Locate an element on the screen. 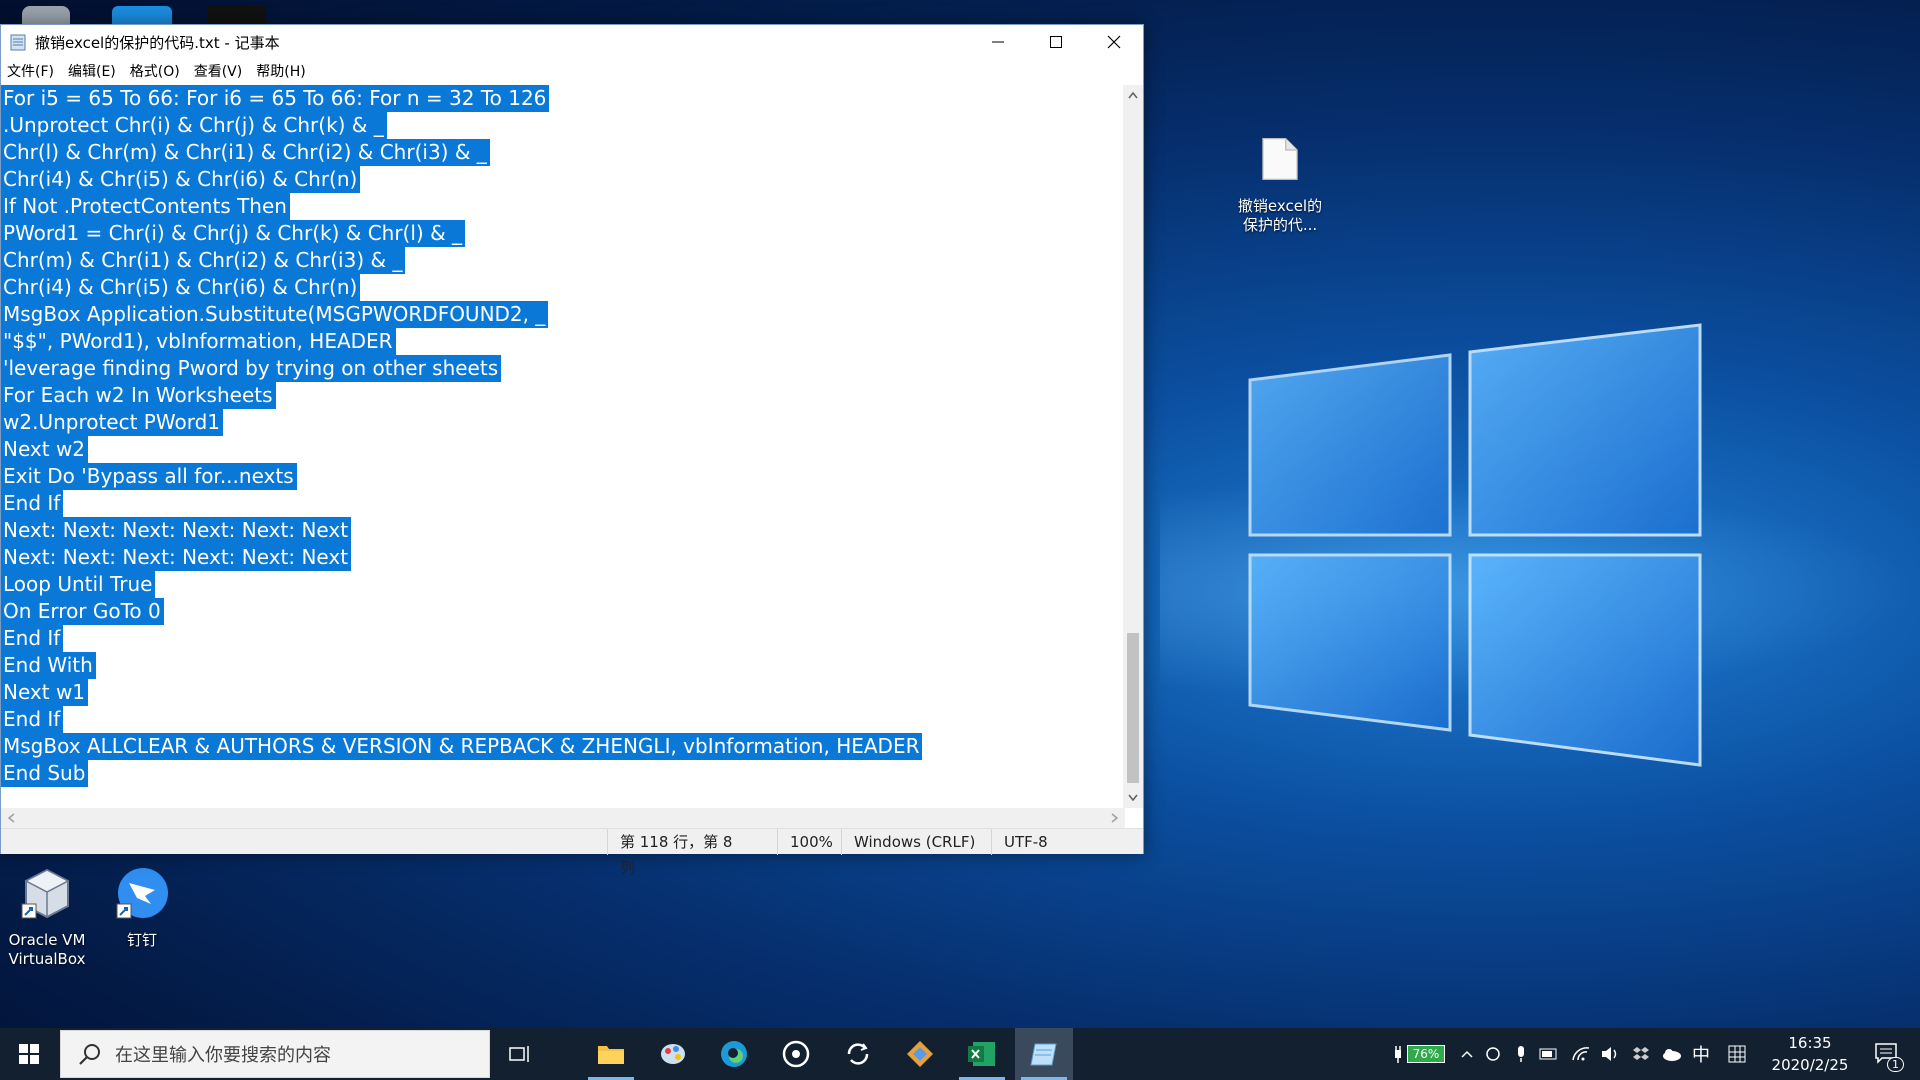 The width and height of the screenshot is (1920, 1080). tray-onedrive is located at coordinates (1671, 1054).